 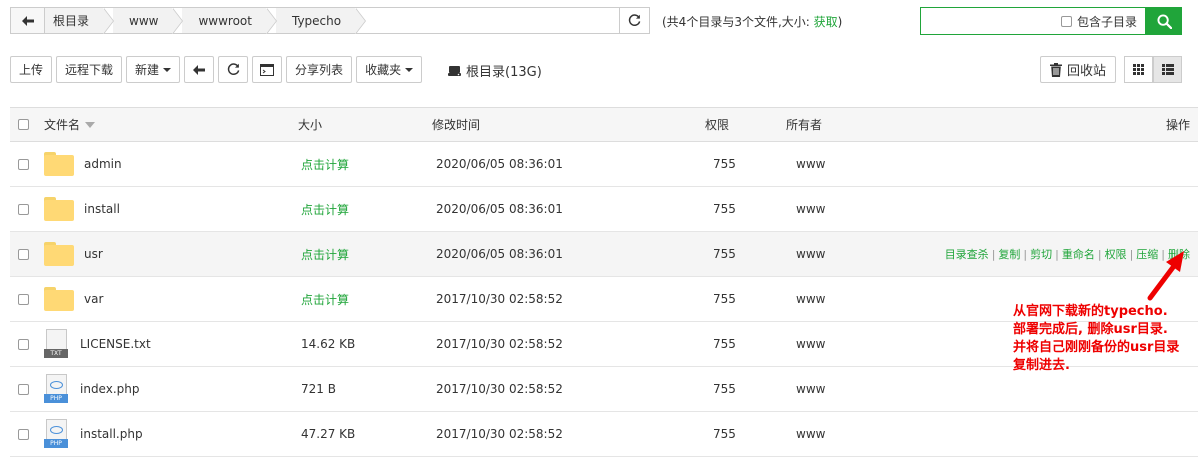 What do you see at coordinates (57, 434) in the screenshot?
I see `php-file-icon: PHP` at bounding box center [57, 434].